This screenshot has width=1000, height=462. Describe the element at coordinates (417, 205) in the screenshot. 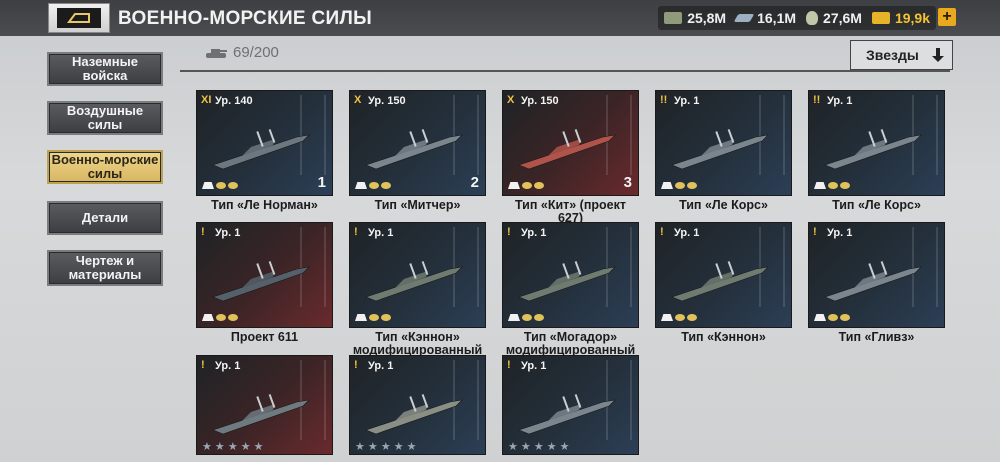

I see `unit-name: Тип «Митчер»` at that location.